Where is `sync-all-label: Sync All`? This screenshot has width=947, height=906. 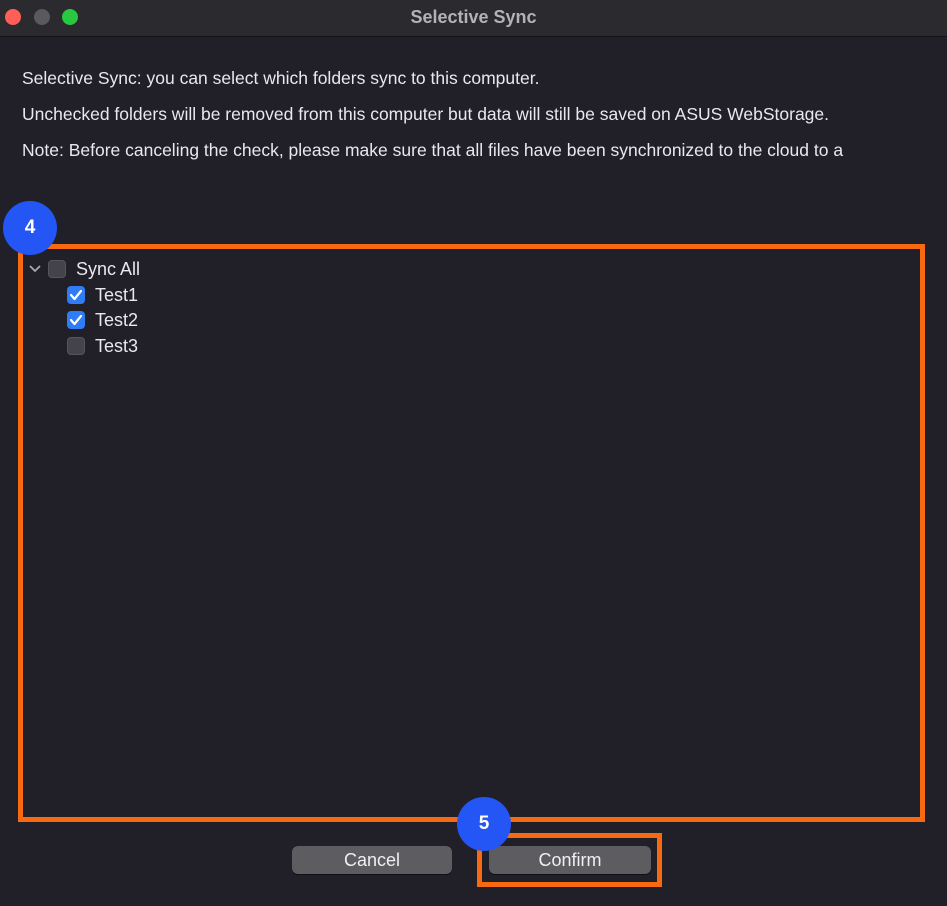 sync-all-label: Sync All is located at coordinates (108, 268).